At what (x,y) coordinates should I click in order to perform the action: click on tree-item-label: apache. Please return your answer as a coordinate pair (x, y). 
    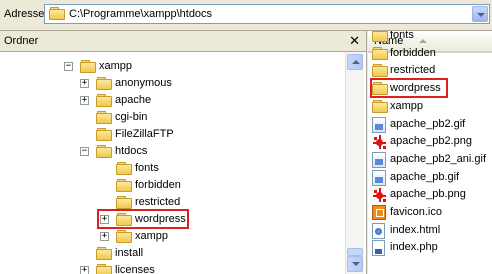
    Looking at the image, I should click on (133, 100).